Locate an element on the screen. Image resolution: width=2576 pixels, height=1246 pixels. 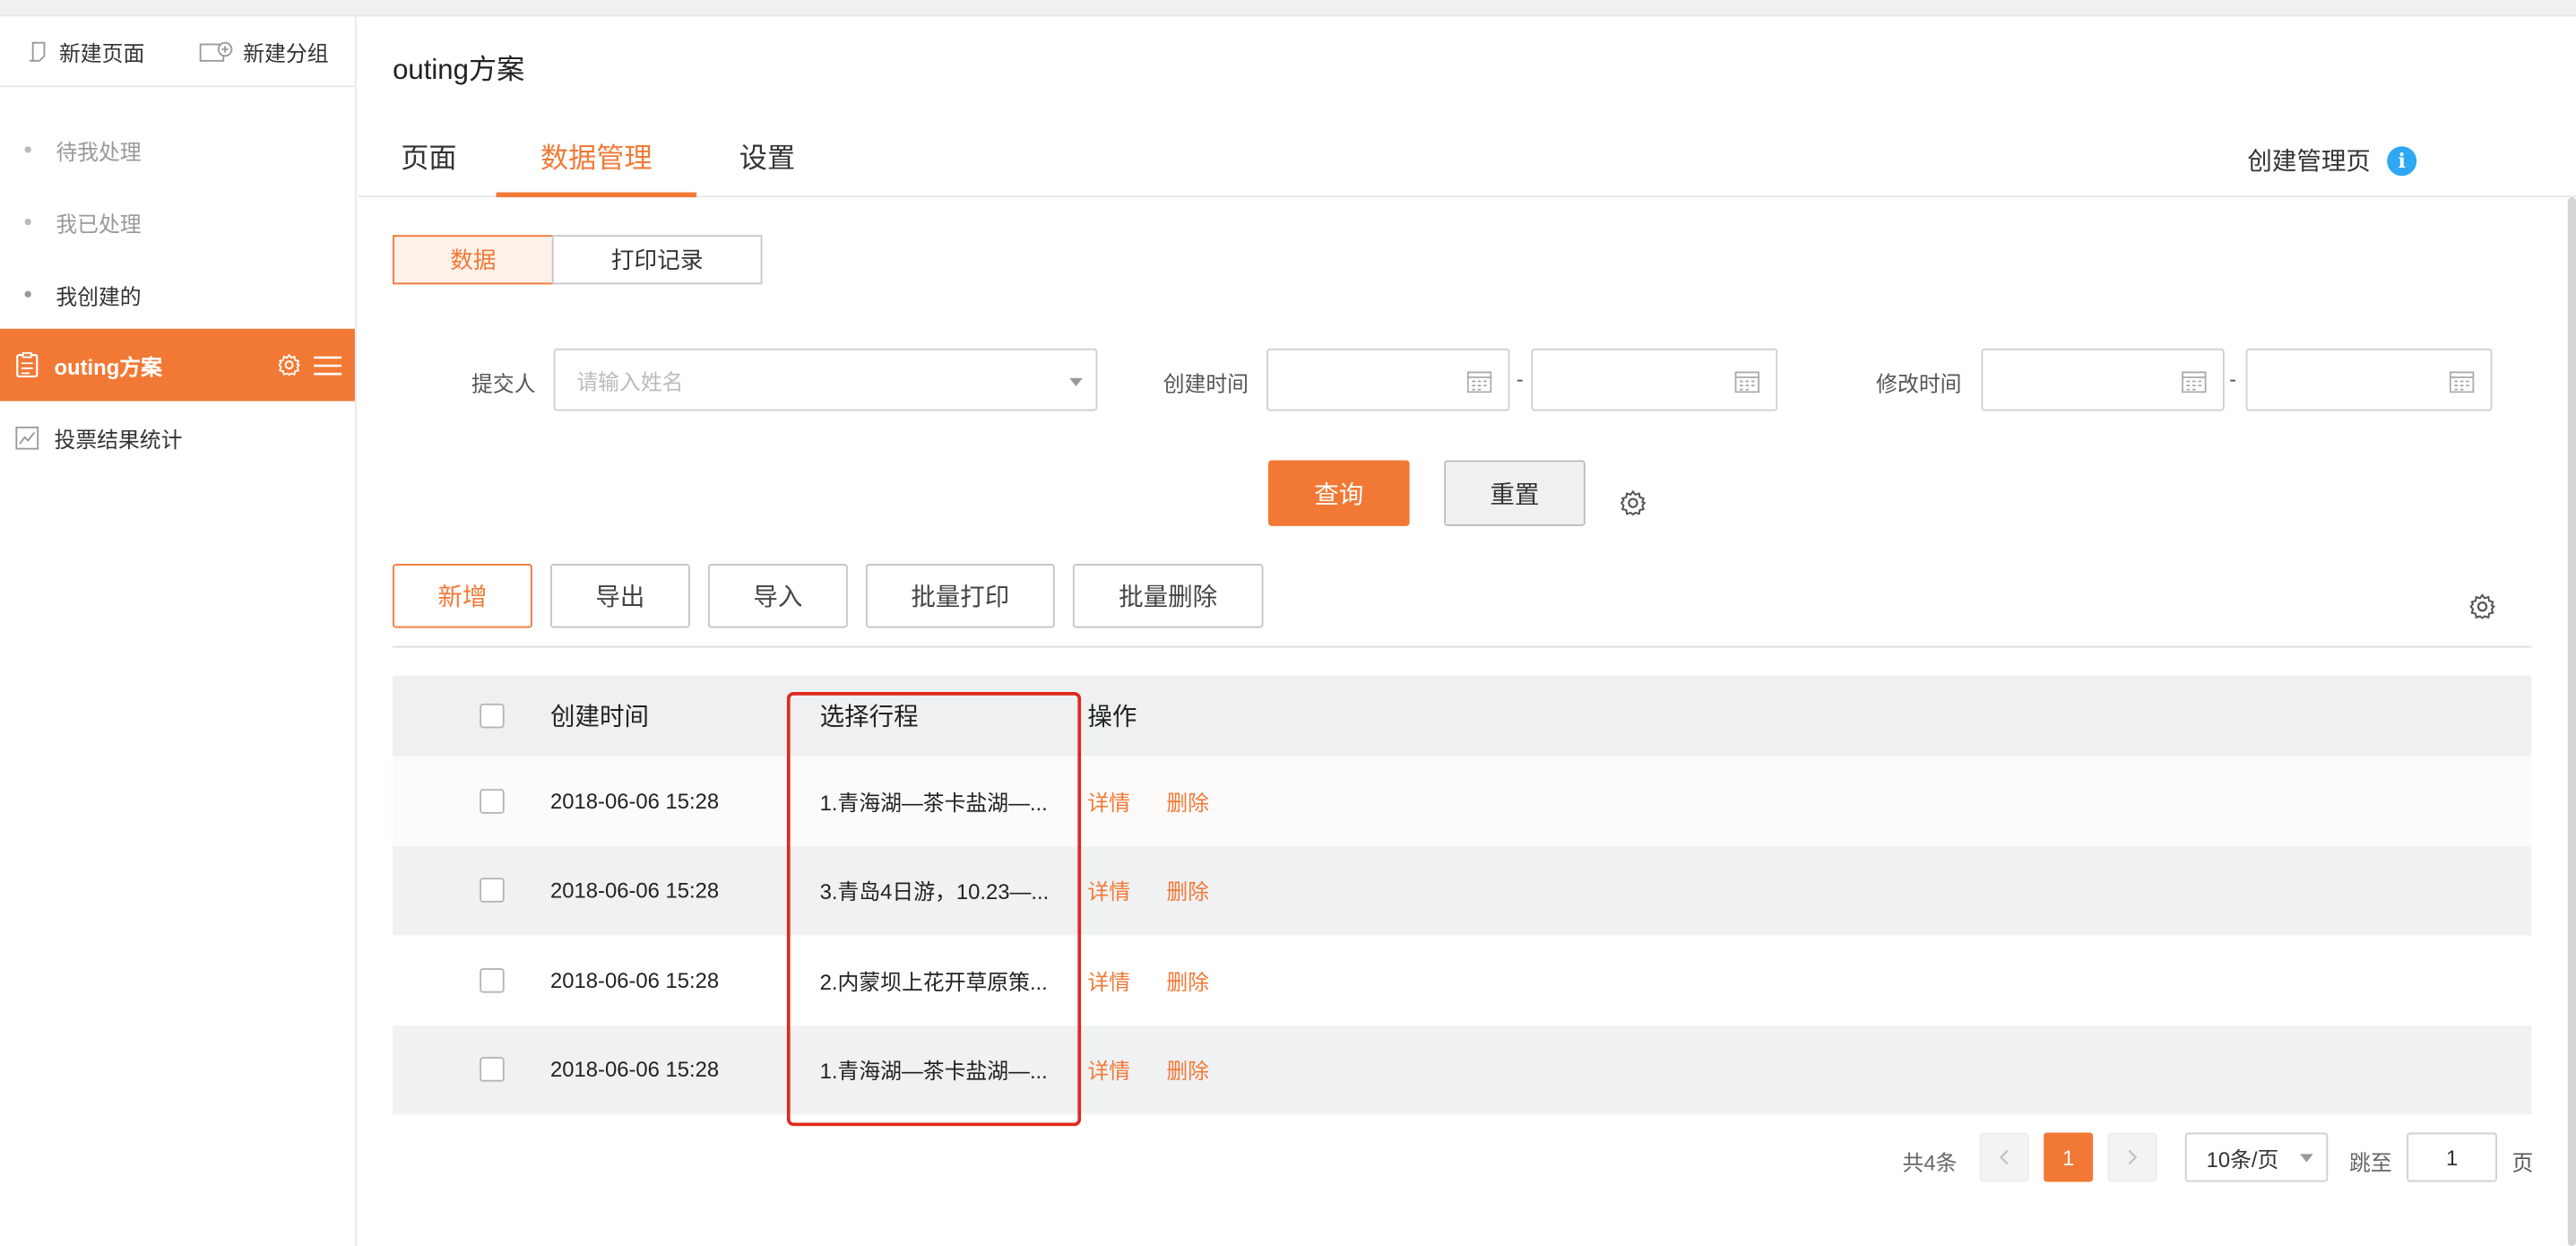
segment-print-log: 打印记录 is located at coordinates (657, 260).